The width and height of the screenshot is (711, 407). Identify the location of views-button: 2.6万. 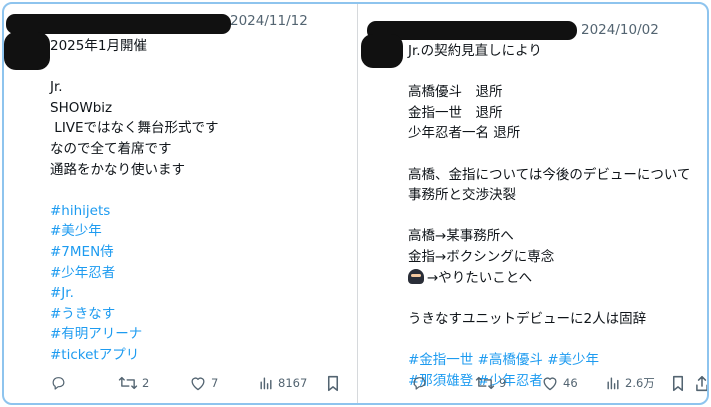
(630, 383).